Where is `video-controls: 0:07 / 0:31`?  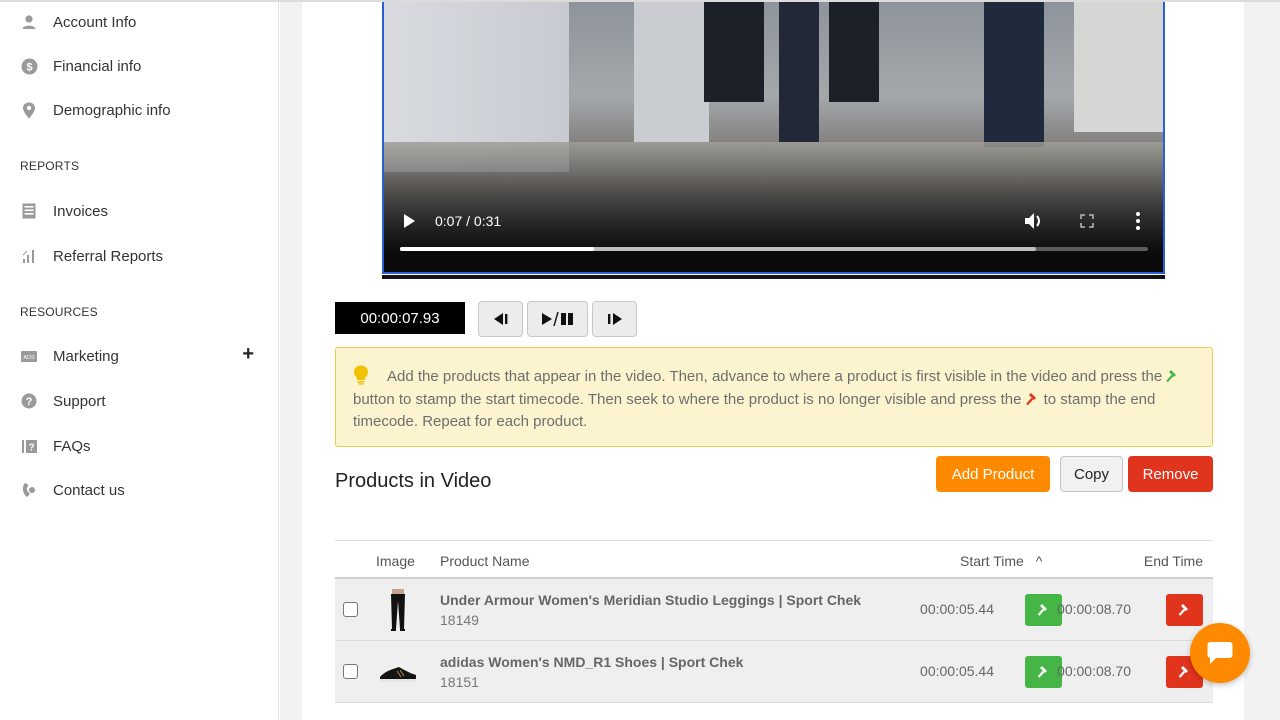 video-controls: 0:07 / 0:31 is located at coordinates (773, 237).